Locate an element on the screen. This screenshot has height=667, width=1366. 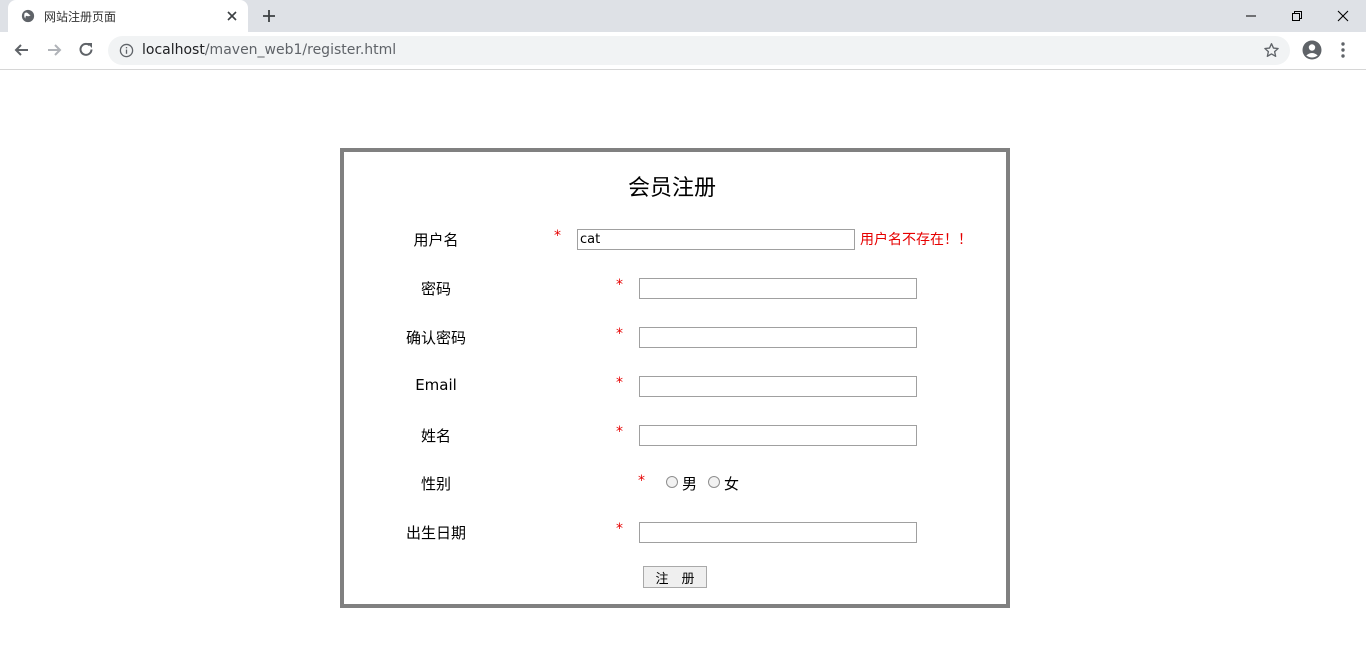
browser-tab: 网站注册页面 is located at coordinates (128, 16).